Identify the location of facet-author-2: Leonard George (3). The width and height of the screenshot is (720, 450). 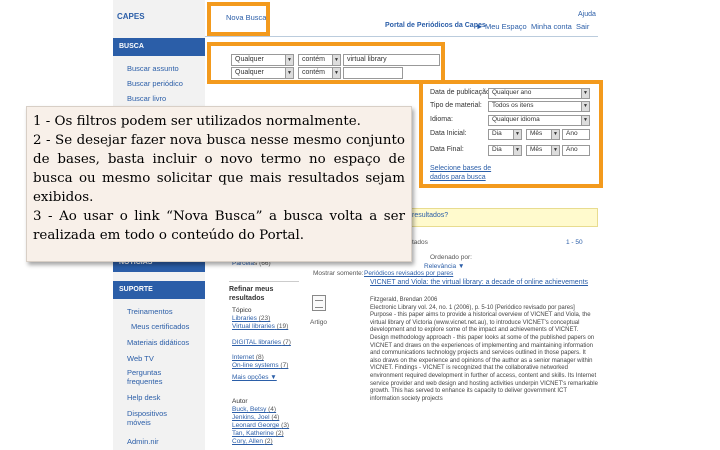
(260, 425).